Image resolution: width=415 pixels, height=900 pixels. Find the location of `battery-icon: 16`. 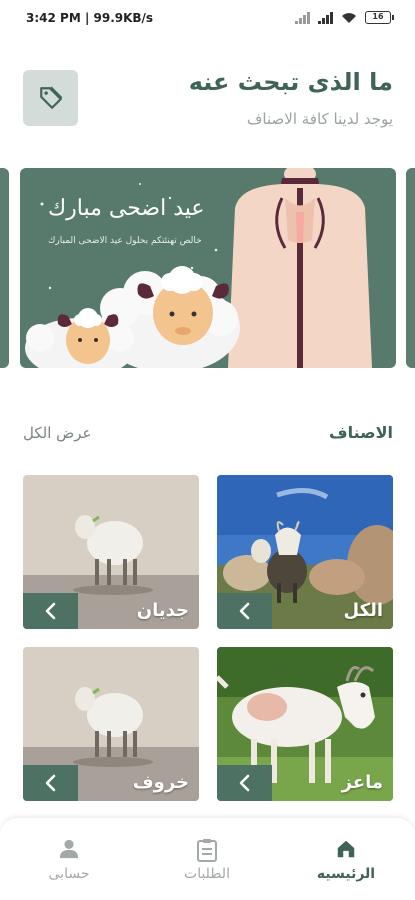

battery-icon: 16 is located at coordinates (379, 17).